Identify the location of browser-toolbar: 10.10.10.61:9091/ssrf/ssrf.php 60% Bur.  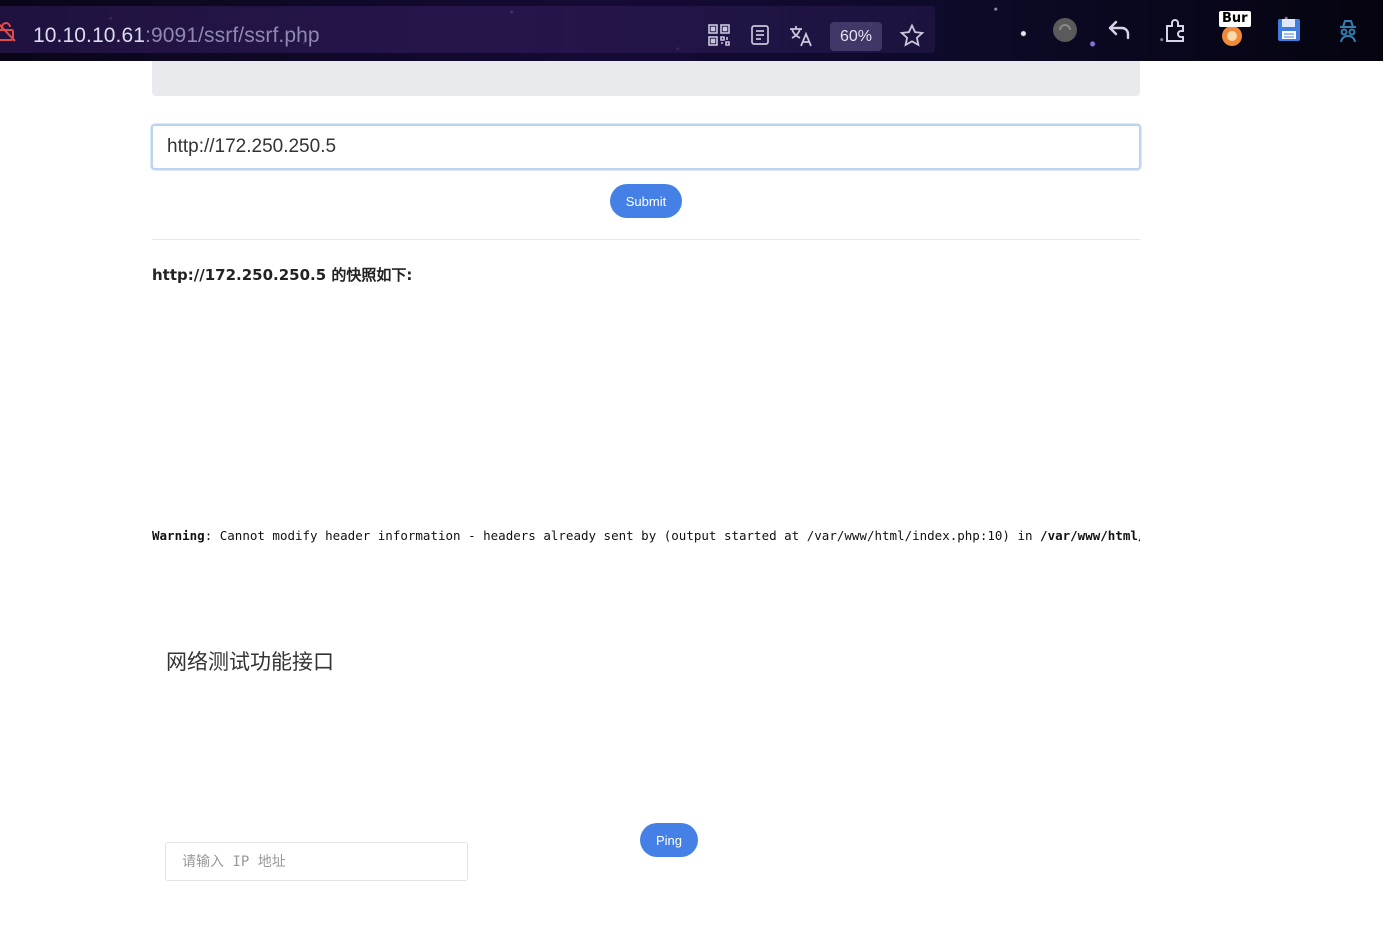
(691, 30).